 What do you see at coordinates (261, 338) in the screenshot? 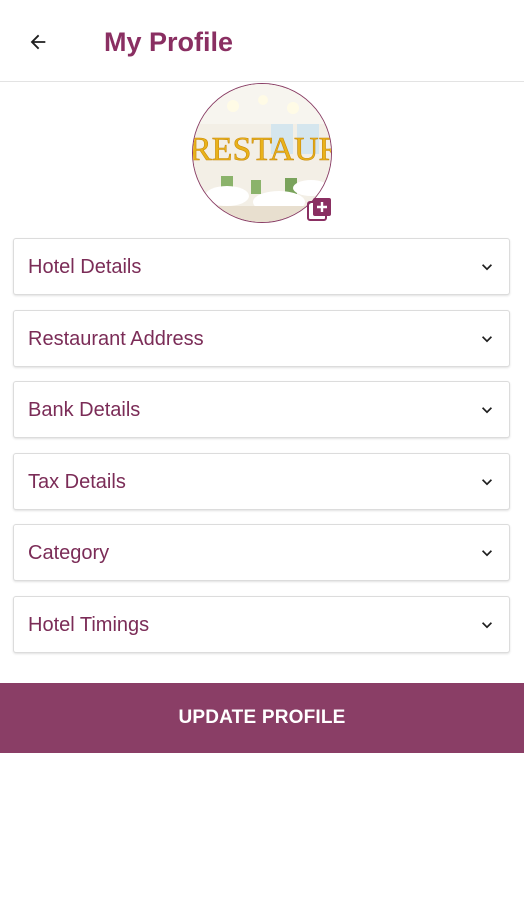
I see `section-restaurant-address: Restaurant Address` at bounding box center [261, 338].